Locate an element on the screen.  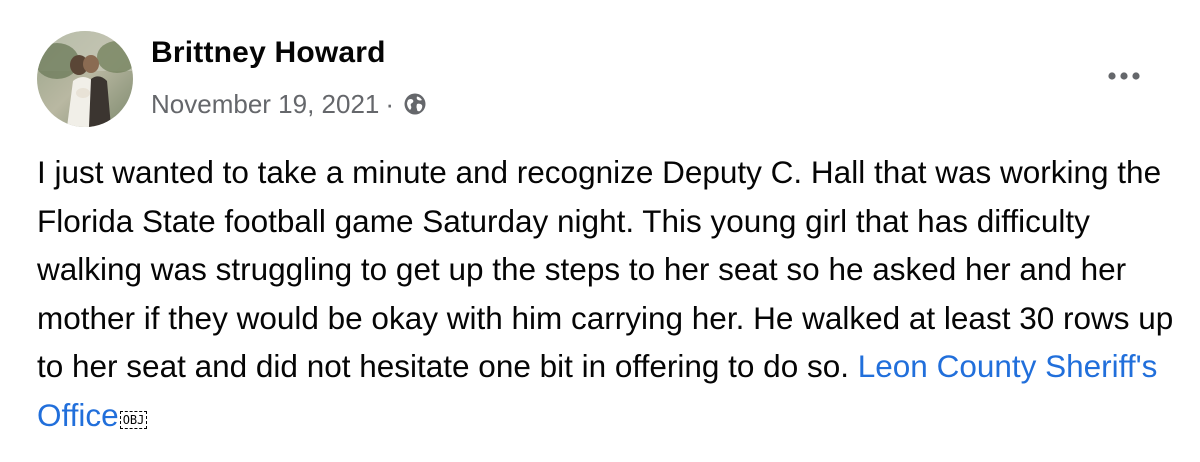
post-meta: November 19, 2021 · is located at coordinates (289, 104).